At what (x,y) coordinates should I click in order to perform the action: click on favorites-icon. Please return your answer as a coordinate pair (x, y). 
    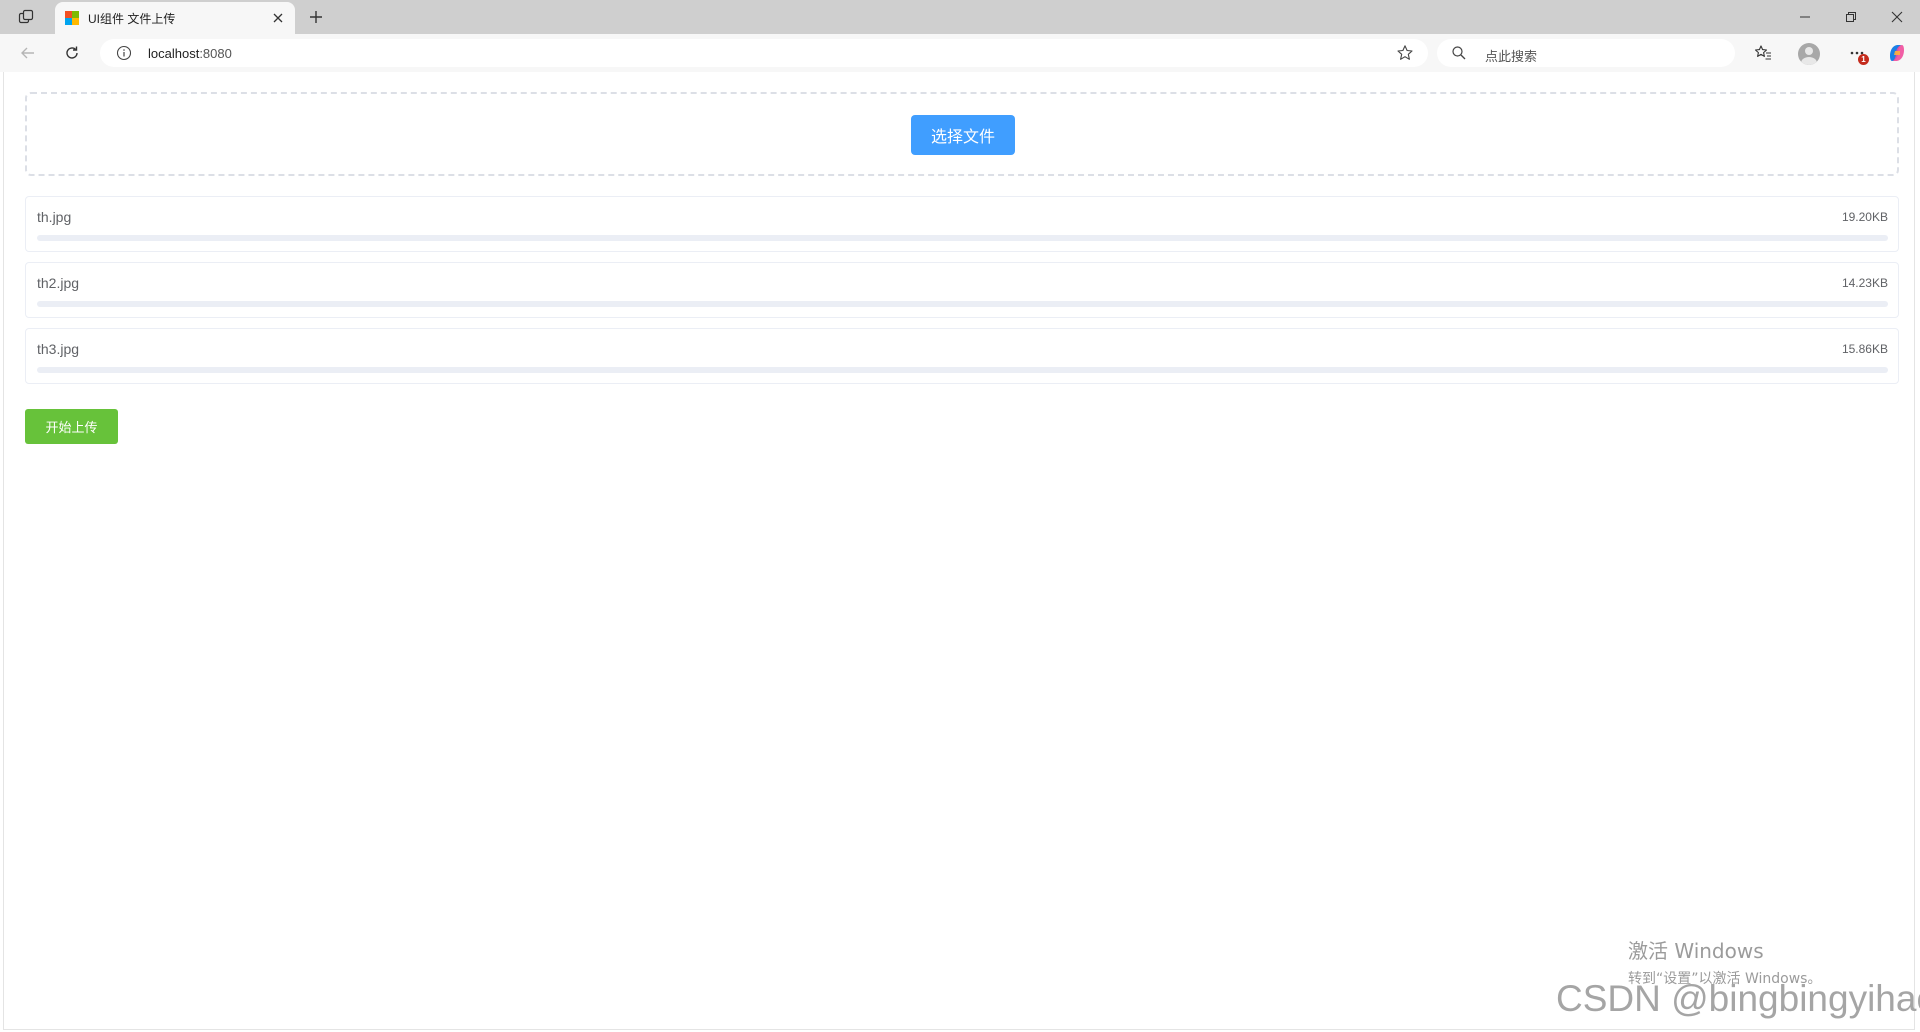
    Looking at the image, I should click on (1763, 53).